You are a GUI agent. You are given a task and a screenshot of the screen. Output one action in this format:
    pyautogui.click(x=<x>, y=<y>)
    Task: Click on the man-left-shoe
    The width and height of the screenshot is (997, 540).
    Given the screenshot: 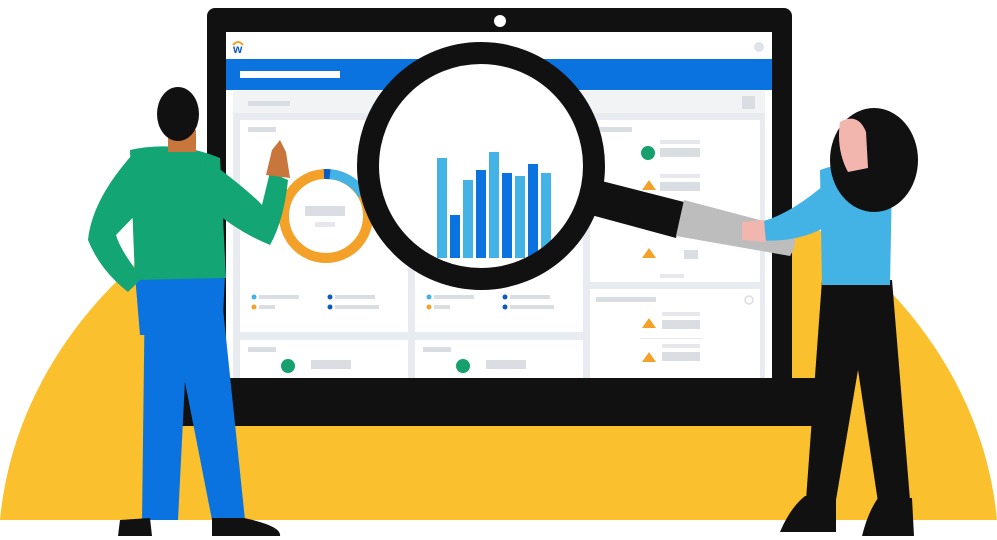 What is the action you would take?
    pyautogui.click(x=135, y=527)
    